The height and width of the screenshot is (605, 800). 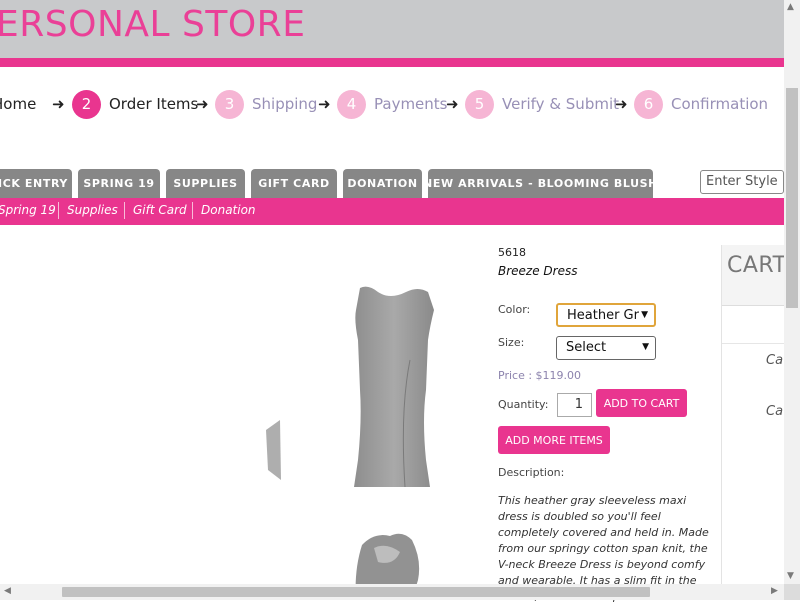 I want to click on step-label: Shipping, so click(x=285, y=104).